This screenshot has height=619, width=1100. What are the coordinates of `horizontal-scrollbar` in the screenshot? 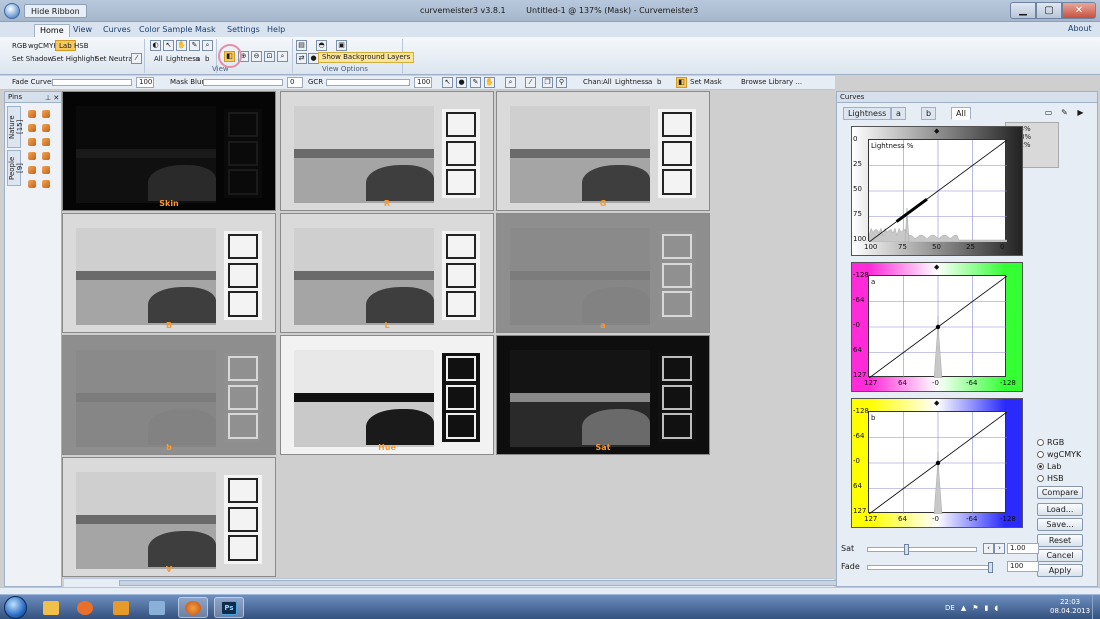 It's located at (451, 582).